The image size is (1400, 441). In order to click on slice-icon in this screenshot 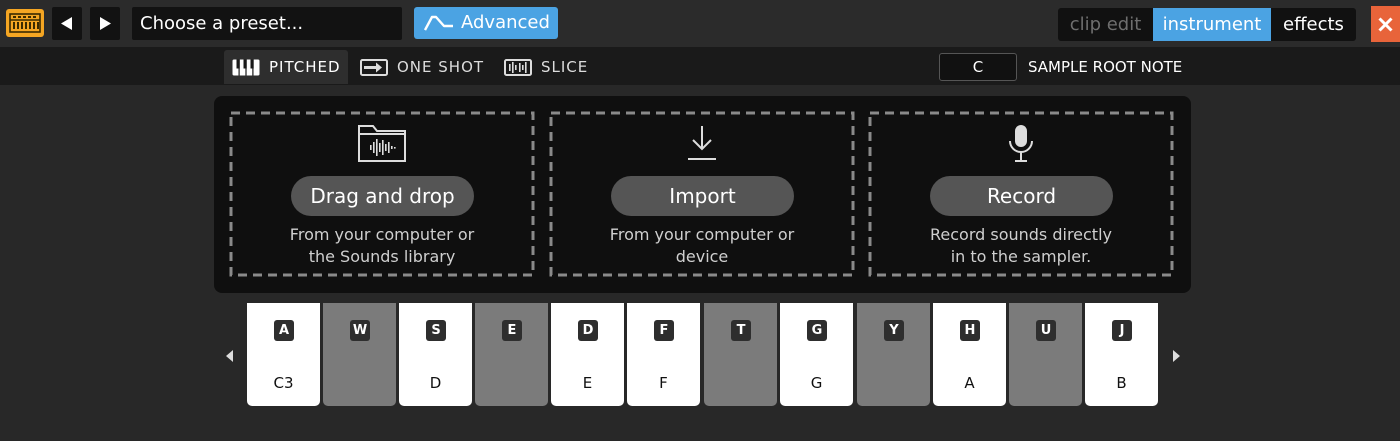, I will do `click(518, 67)`.